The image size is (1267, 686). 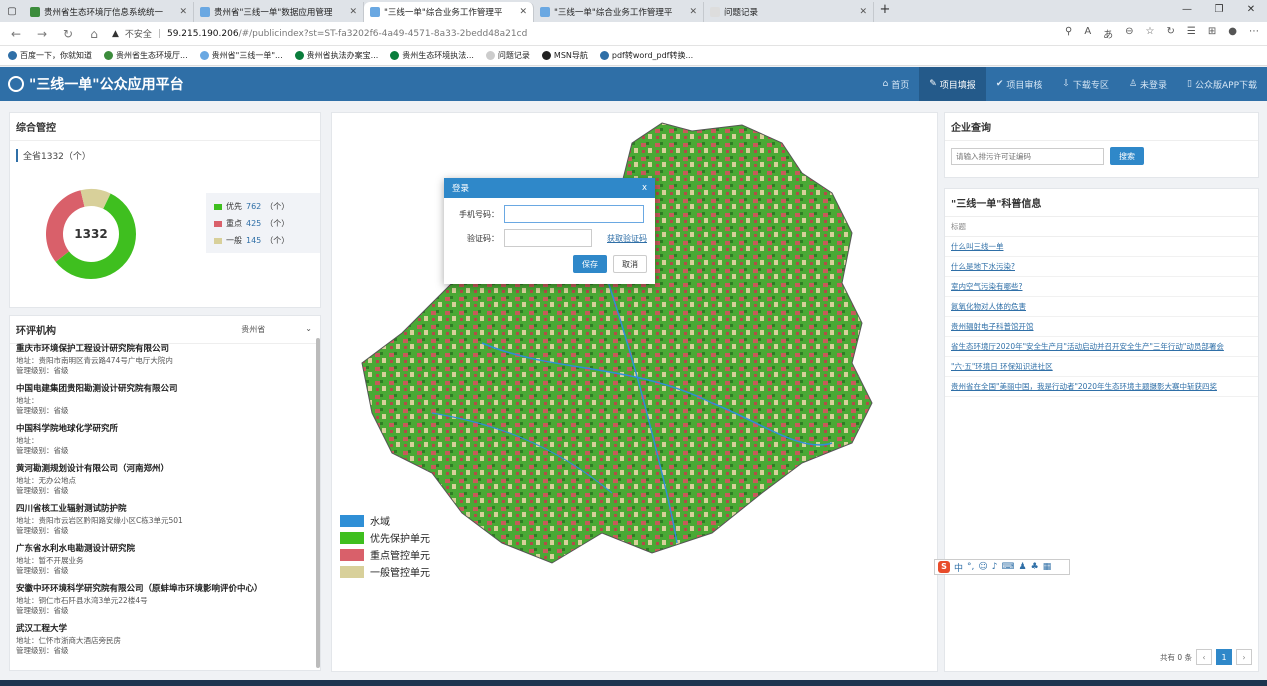 What do you see at coordinates (574, 214) in the screenshot?
I see `phone-input` at bounding box center [574, 214].